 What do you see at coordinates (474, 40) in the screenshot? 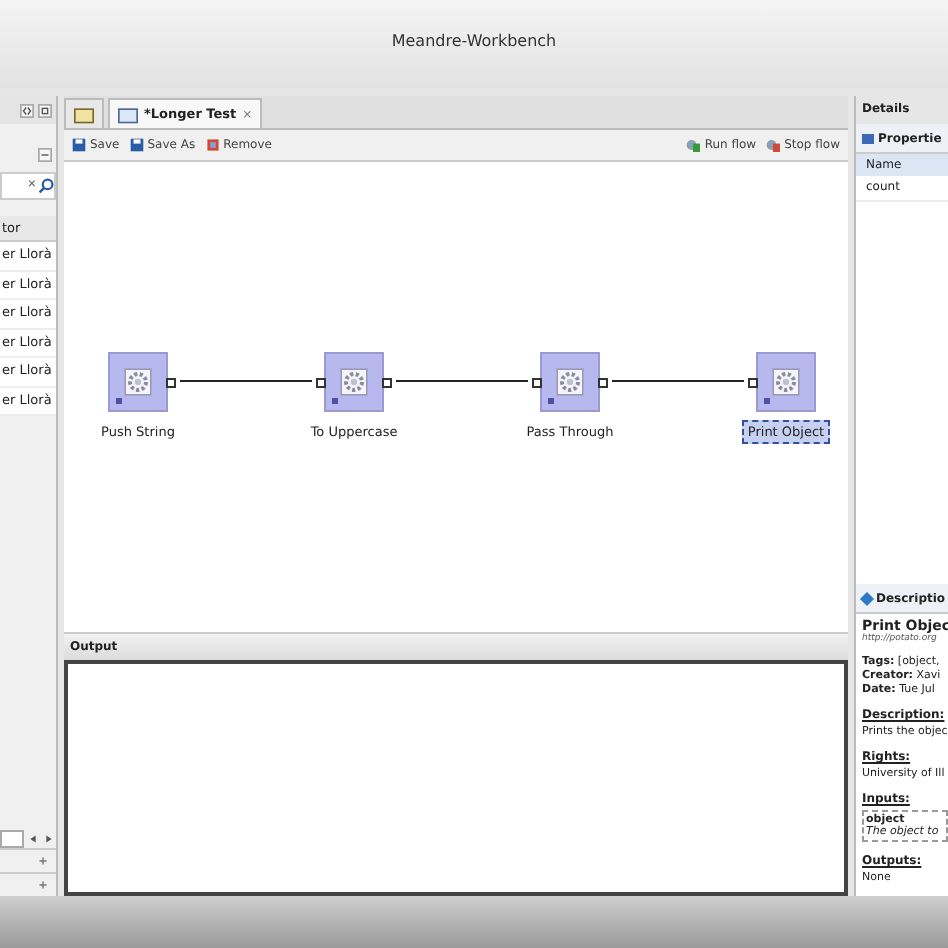
I see `window-title: Meandre-Workbench` at bounding box center [474, 40].